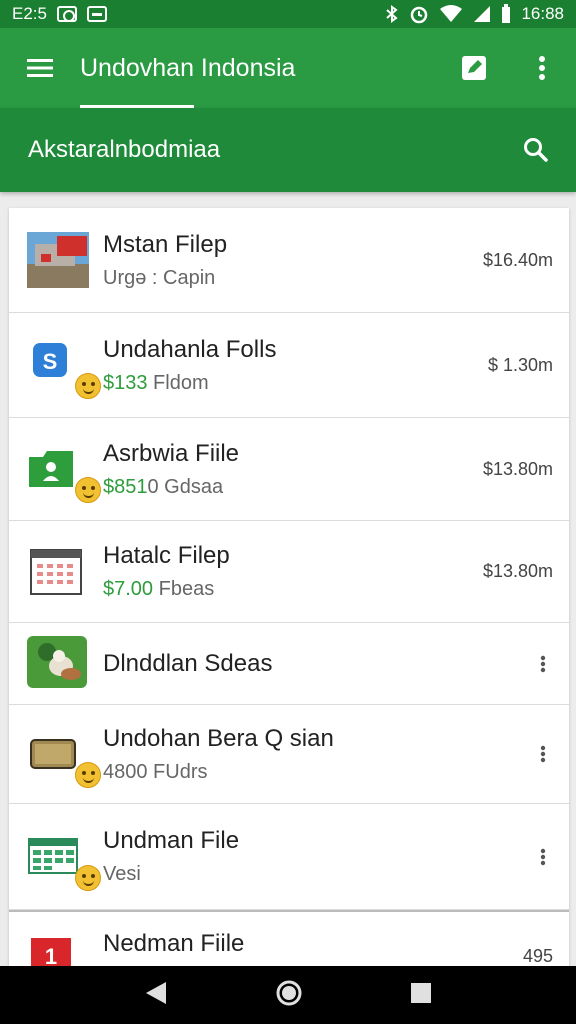 The height and width of the screenshot is (1024, 576). I want to click on signal-icon, so click(482, 14).